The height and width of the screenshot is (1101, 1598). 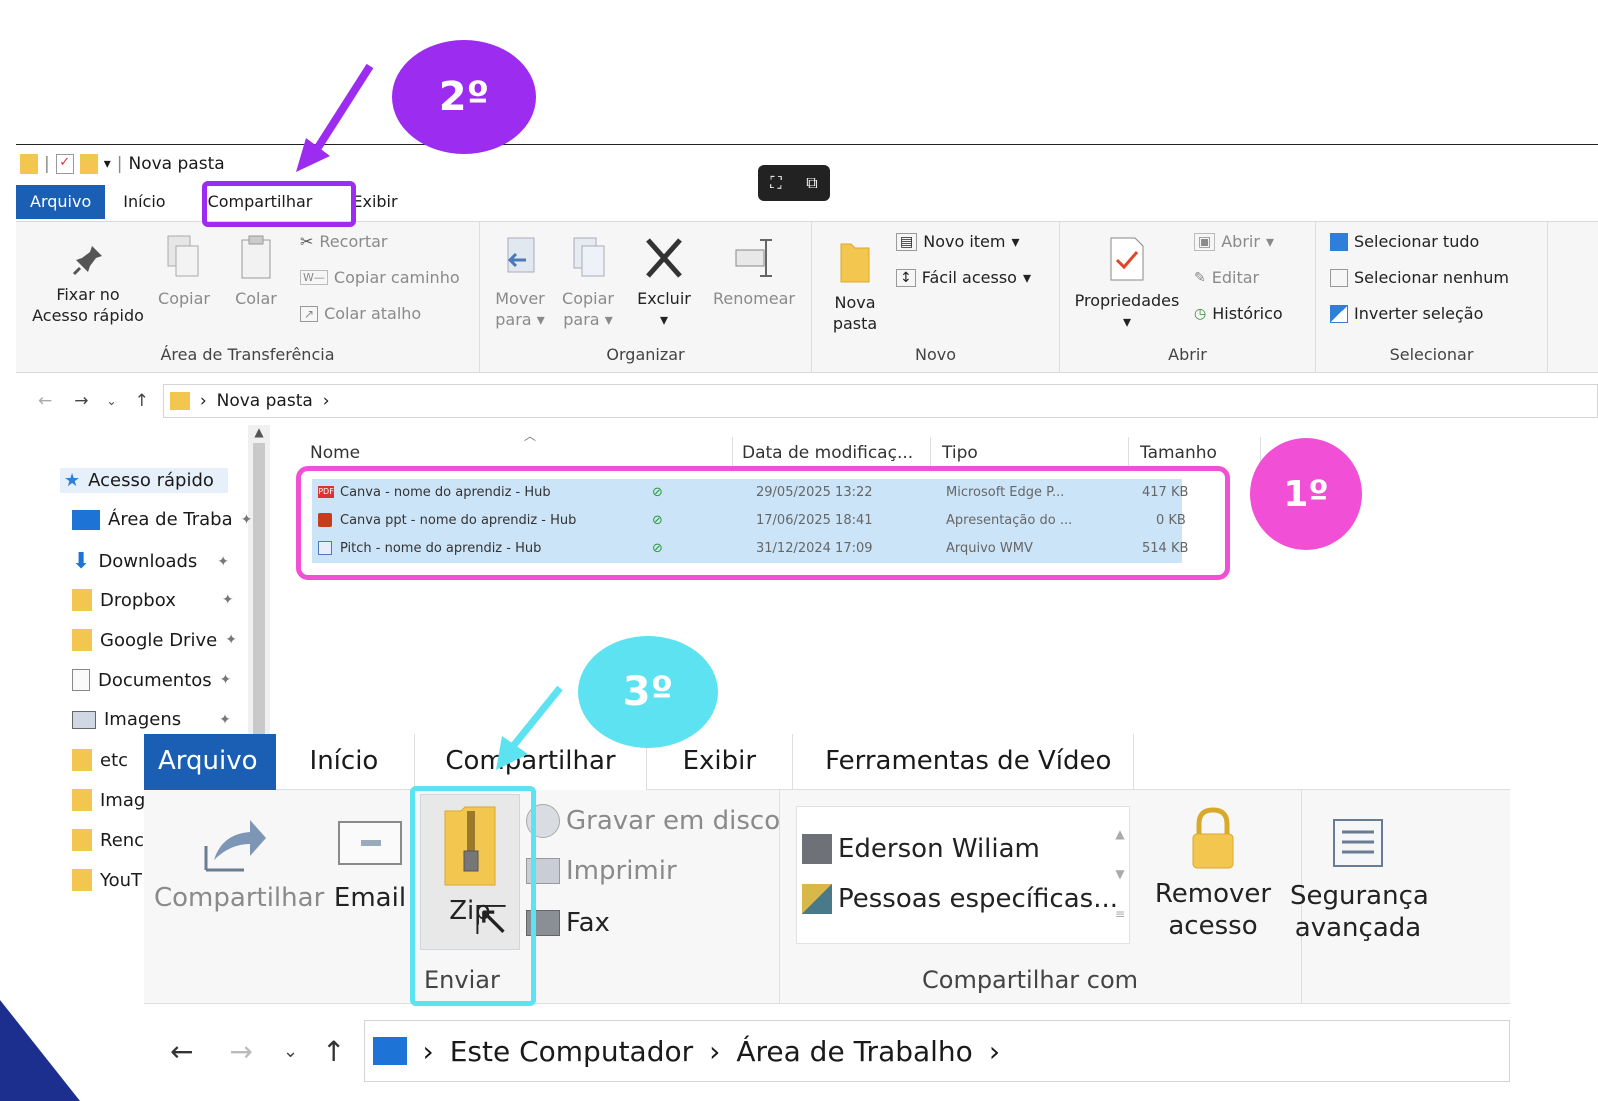 I want to click on nav-google-drive: Google Drive ✦, so click(x=154, y=640).